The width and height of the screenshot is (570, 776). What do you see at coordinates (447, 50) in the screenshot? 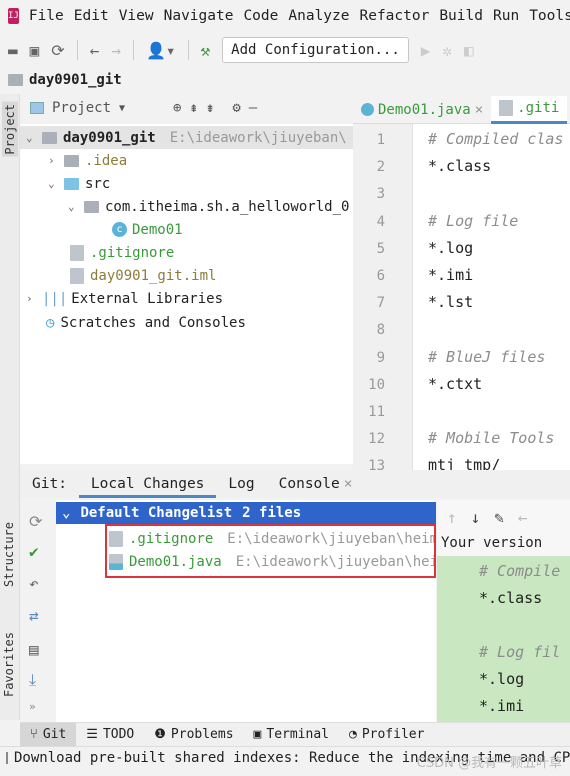
I see `debug-icon: ✲` at bounding box center [447, 50].